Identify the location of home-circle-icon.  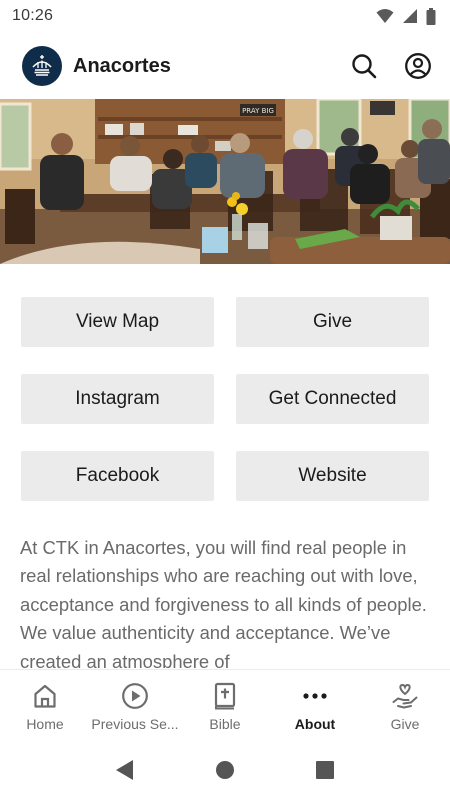
(225, 770).